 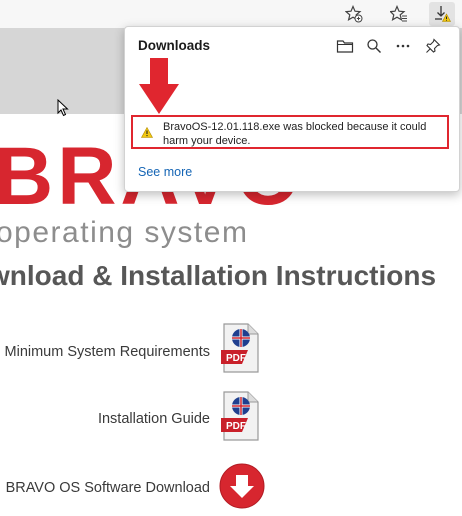 What do you see at coordinates (345, 46) in the screenshot?
I see `folder-icon` at bounding box center [345, 46].